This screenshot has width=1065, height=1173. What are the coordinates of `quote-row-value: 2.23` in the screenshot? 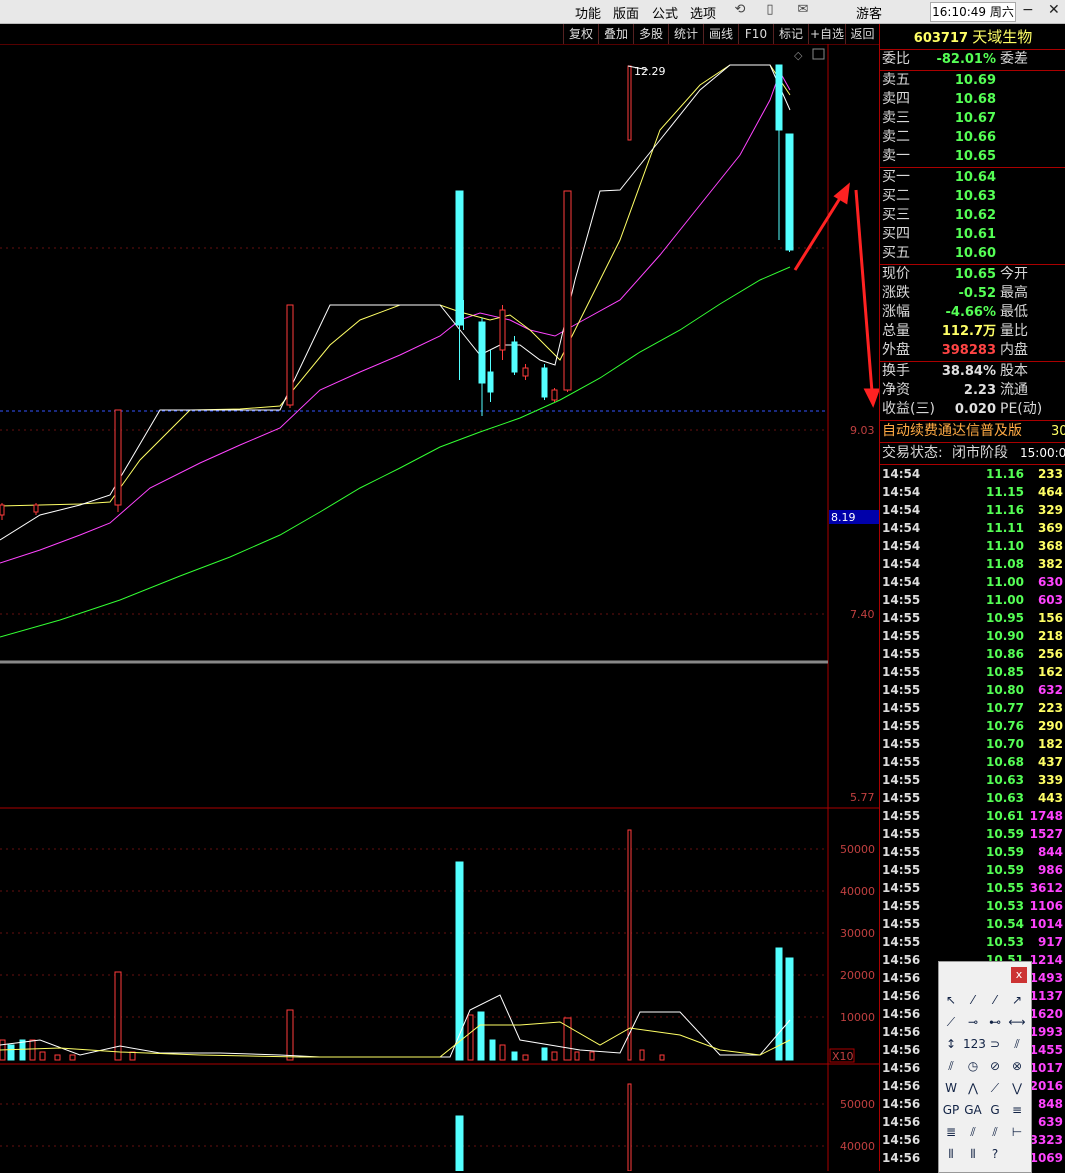 It's located at (979, 390).